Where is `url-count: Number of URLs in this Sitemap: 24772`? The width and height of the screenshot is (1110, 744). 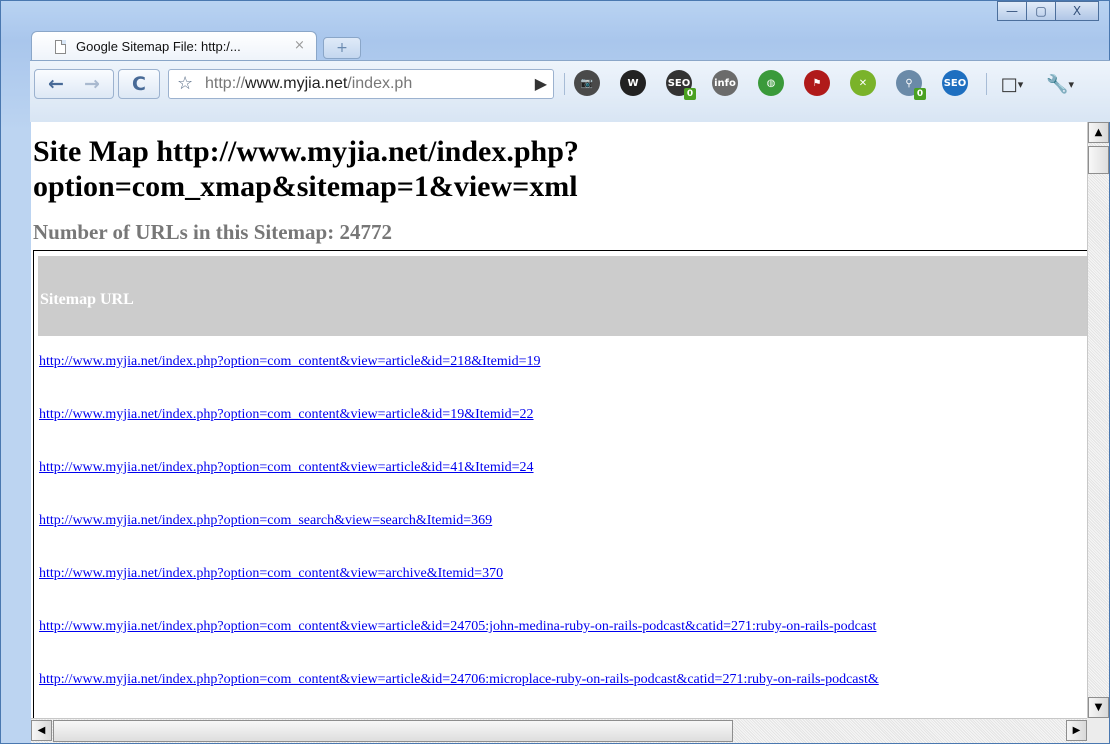
url-count: Number of URLs in this Sitemap: 24772 is located at coordinates (212, 232).